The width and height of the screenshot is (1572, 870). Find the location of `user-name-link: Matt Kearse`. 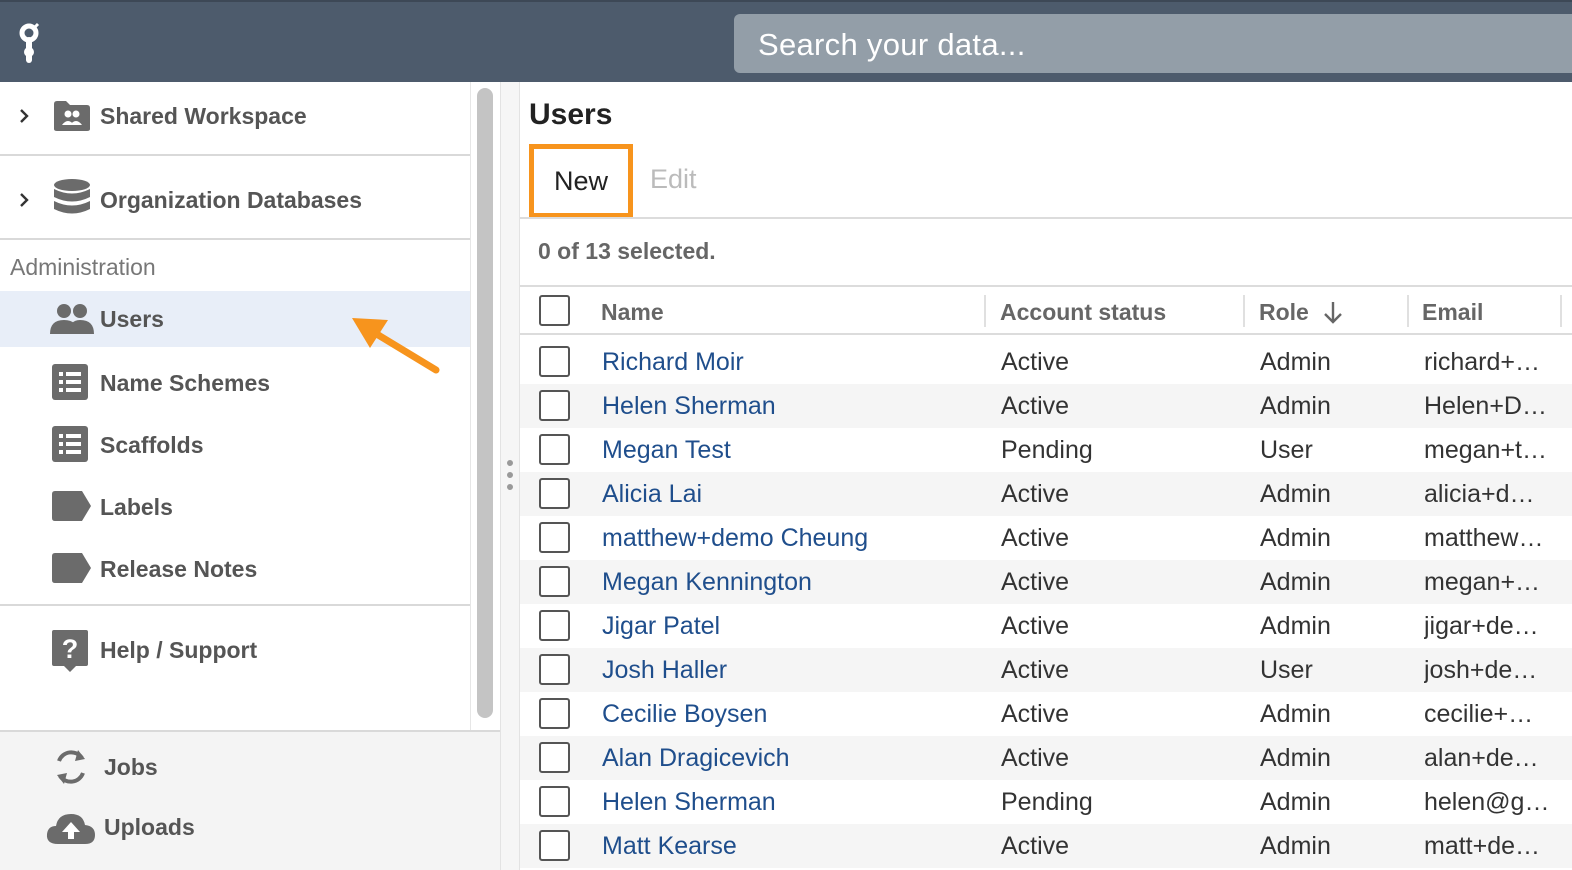

user-name-link: Matt Kearse is located at coordinates (669, 846).